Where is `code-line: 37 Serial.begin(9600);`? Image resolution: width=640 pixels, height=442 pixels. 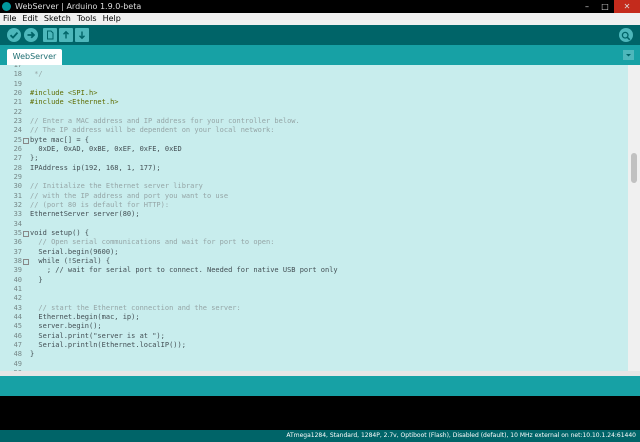 code-line: 37 Serial.begin(9600); is located at coordinates (314, 252).